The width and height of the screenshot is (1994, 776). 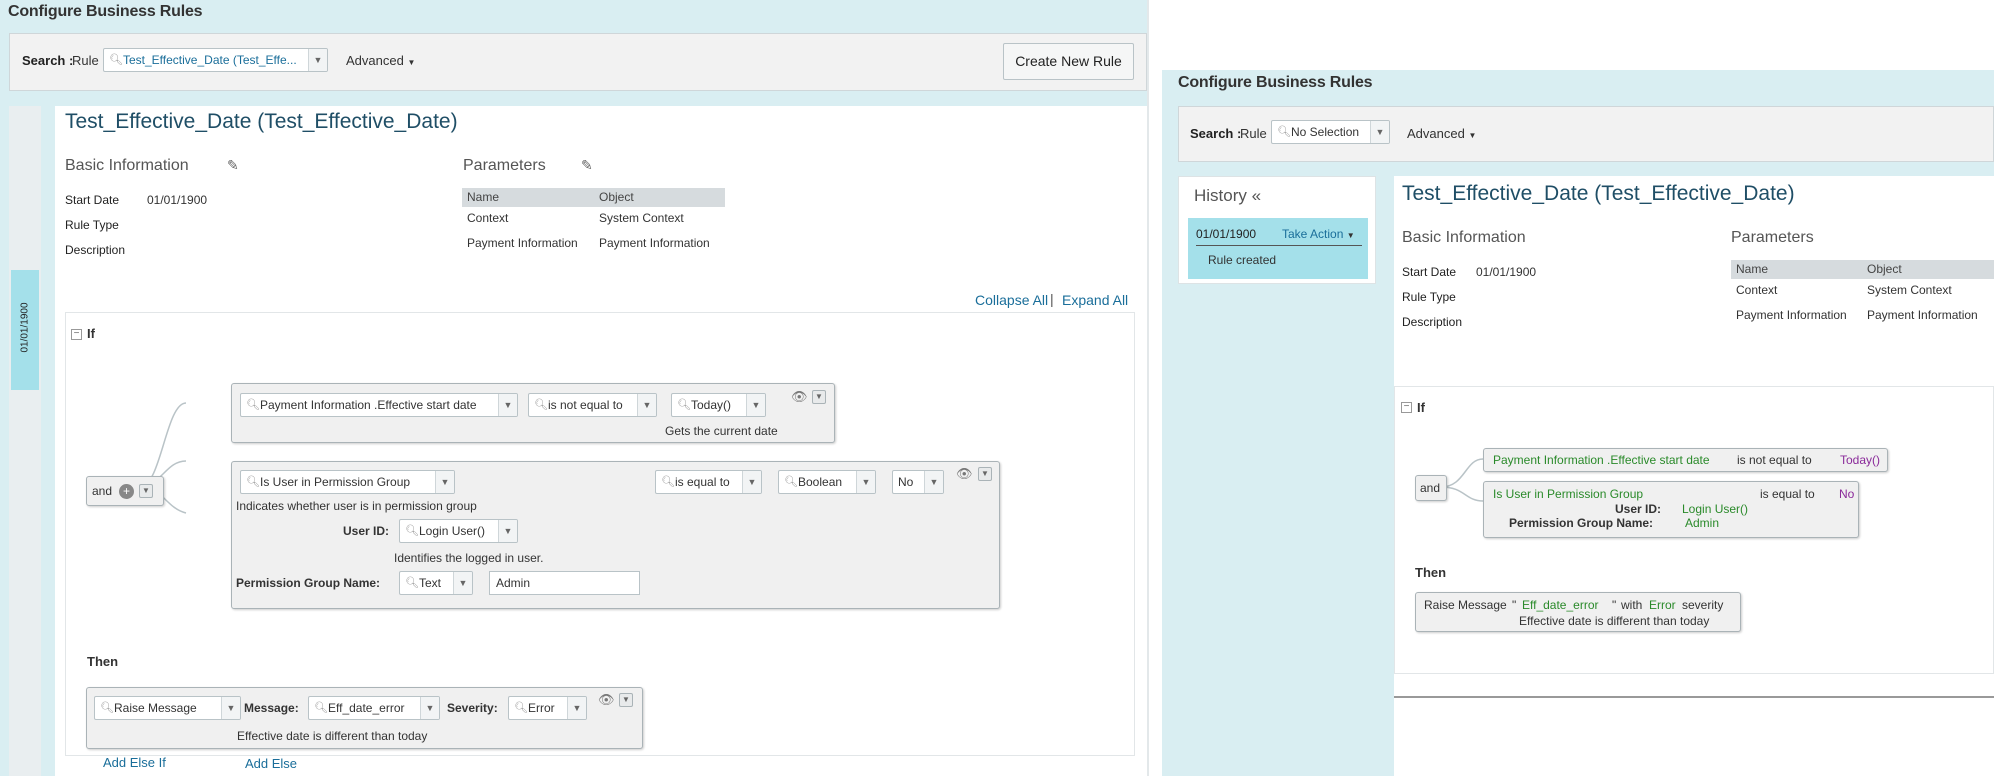 What do you see at coordinates (1011, 300) in the screenshot?
I see `collapse-all-link: Collapse All` at bounding box center [1011, 300].